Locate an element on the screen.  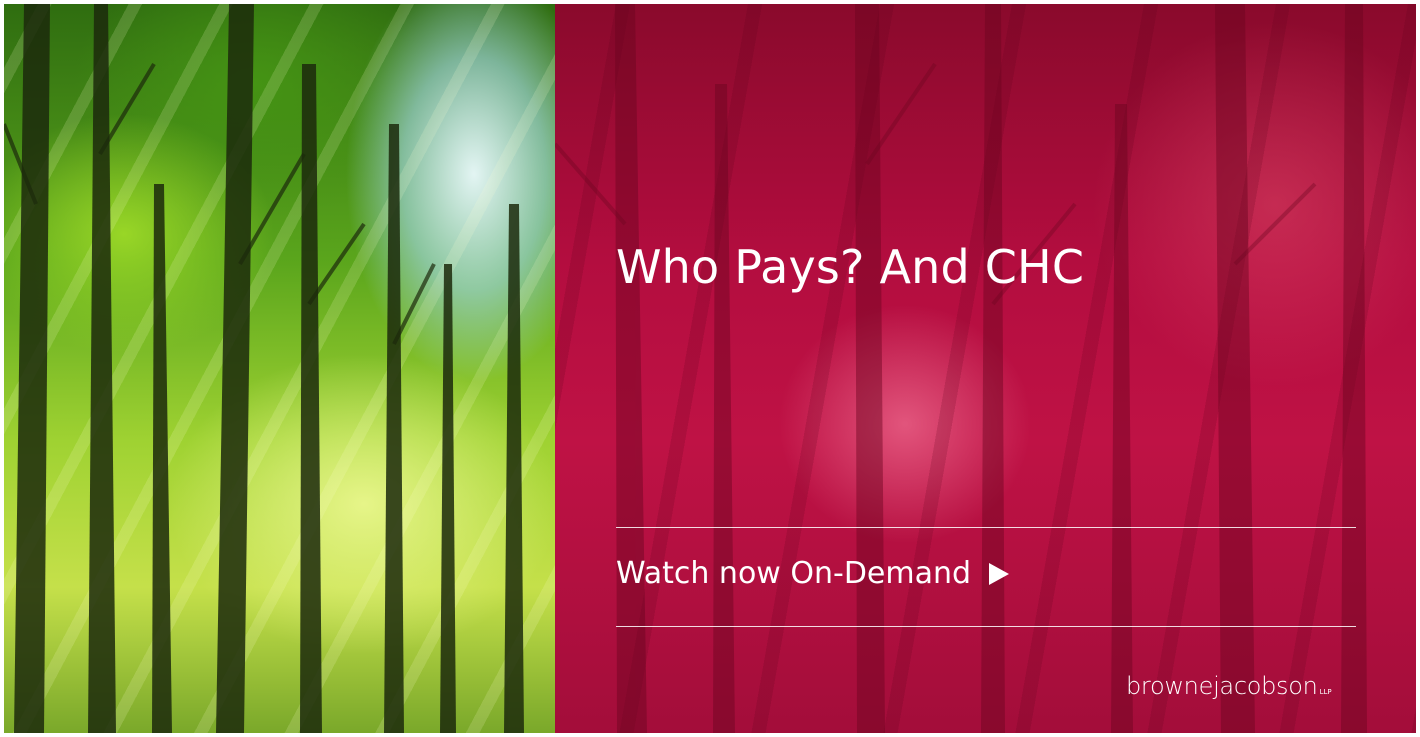
browne-jacobson-logo: brownejacobson LLP is located at coordinates (1229, 686).